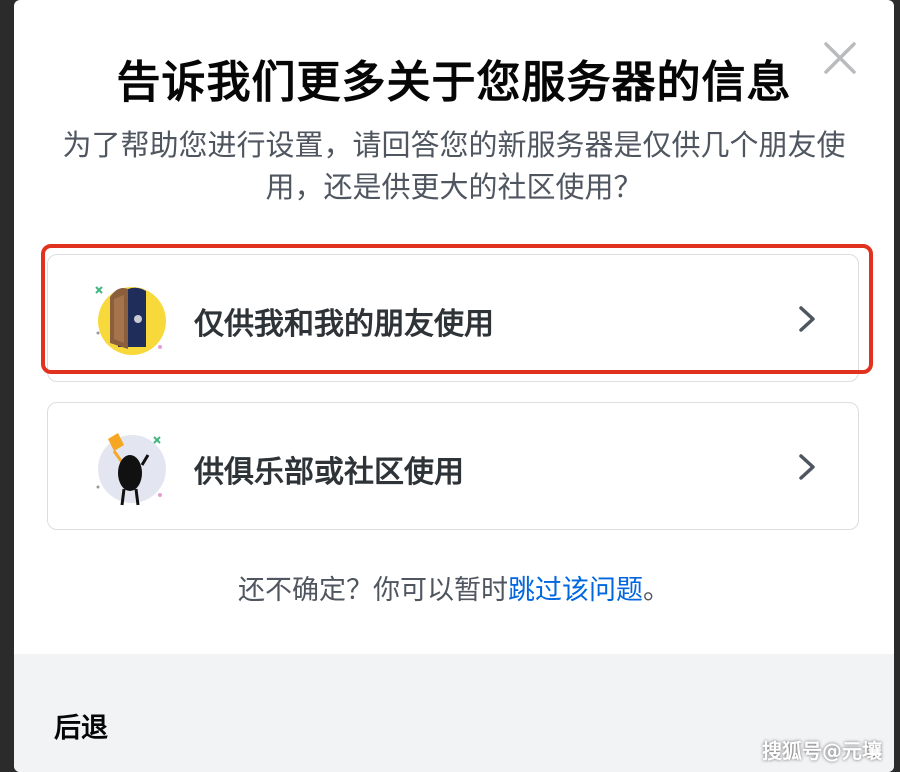  I want to click on skip-hint: 还不确定？你可以暂时跳过该问题。, so click(454, 587).